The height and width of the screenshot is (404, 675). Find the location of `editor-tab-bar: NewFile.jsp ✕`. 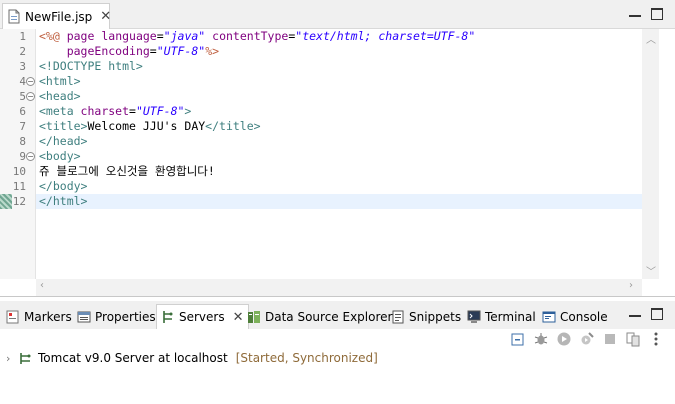

editor-tab-bar: NewFile.jsp ✕ is located at coordinates (337, 14).